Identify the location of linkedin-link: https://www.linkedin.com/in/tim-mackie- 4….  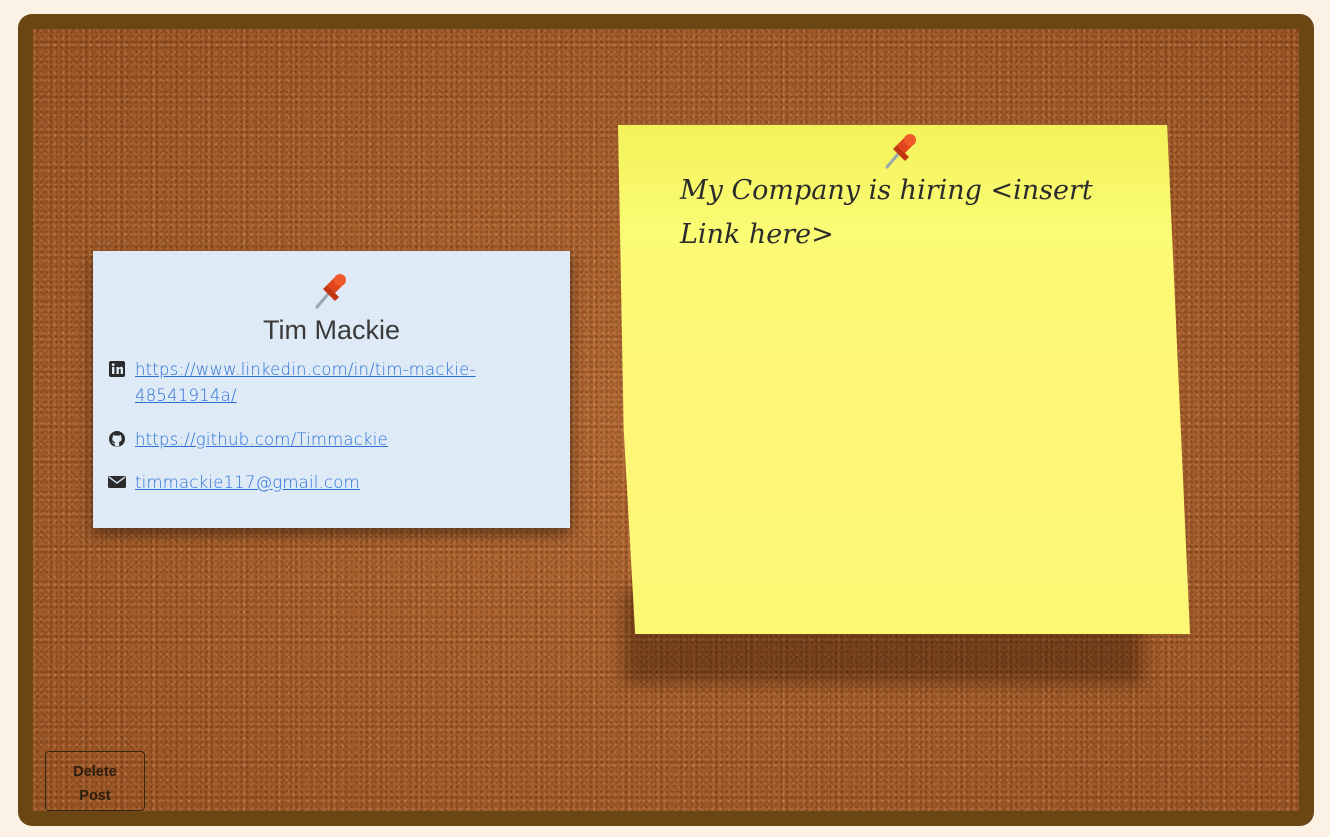
(305, 383).